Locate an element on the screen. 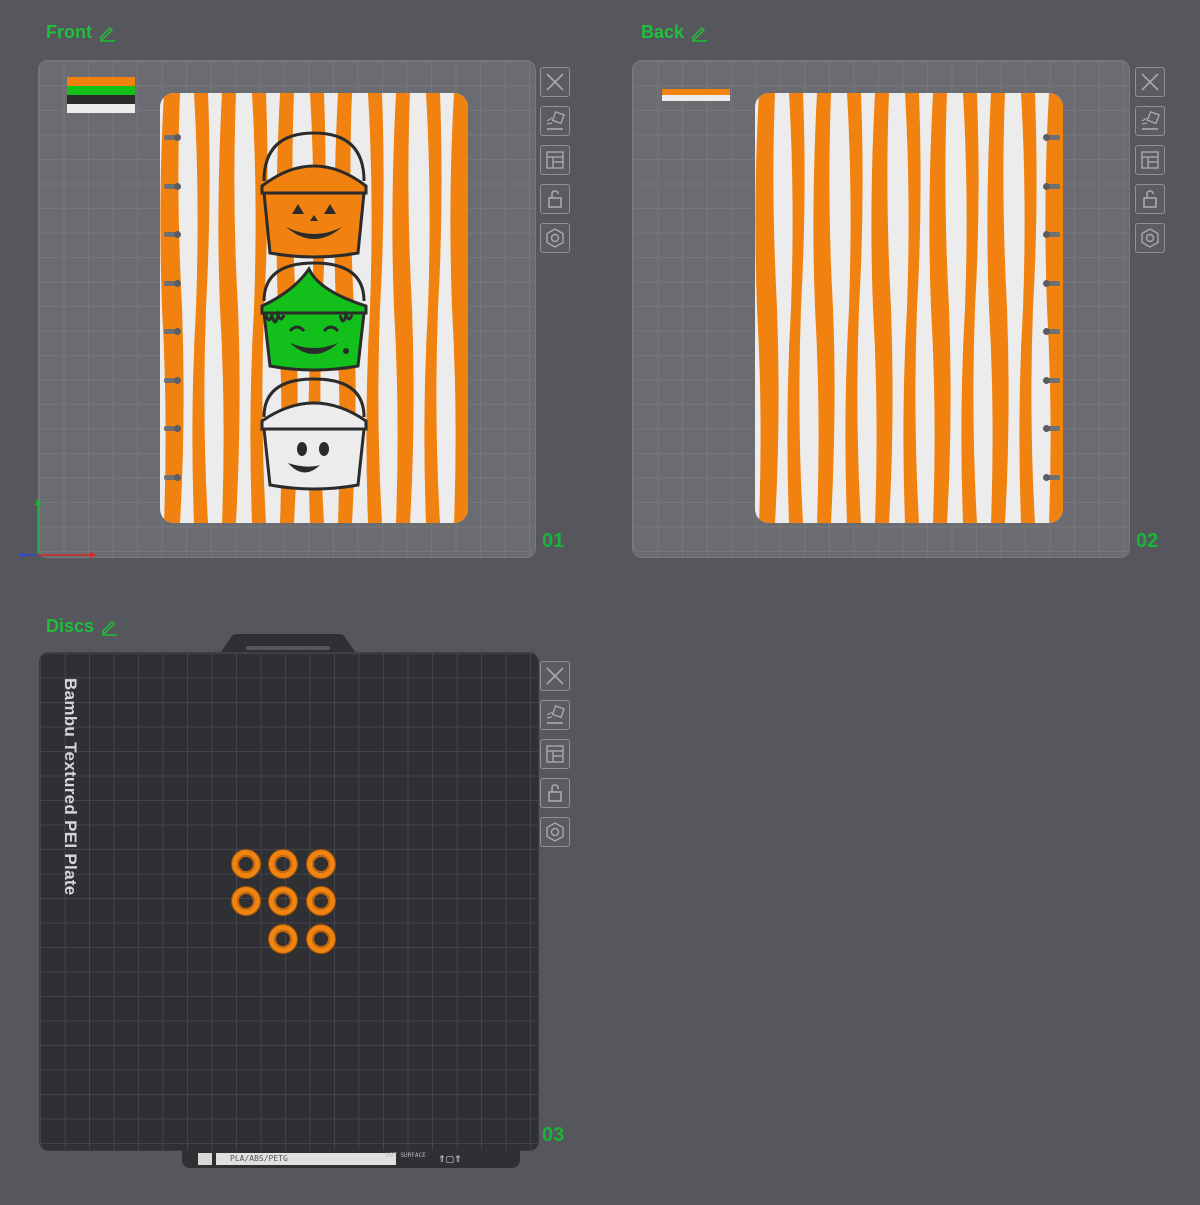  plate-title-front: Front is located at coordinates (81, 32).